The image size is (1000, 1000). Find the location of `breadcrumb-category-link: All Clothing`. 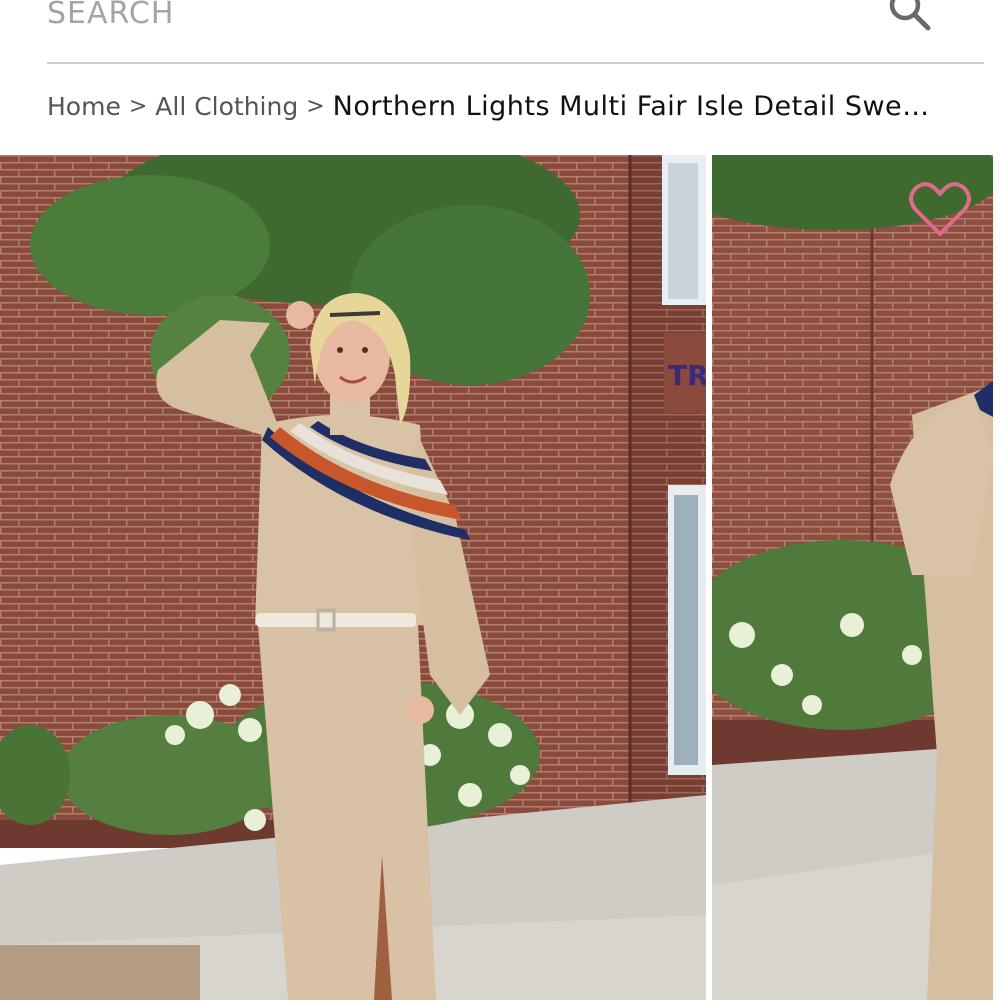

breadcrumb-category-link: All Clothing is located at coordinates (226, 106).